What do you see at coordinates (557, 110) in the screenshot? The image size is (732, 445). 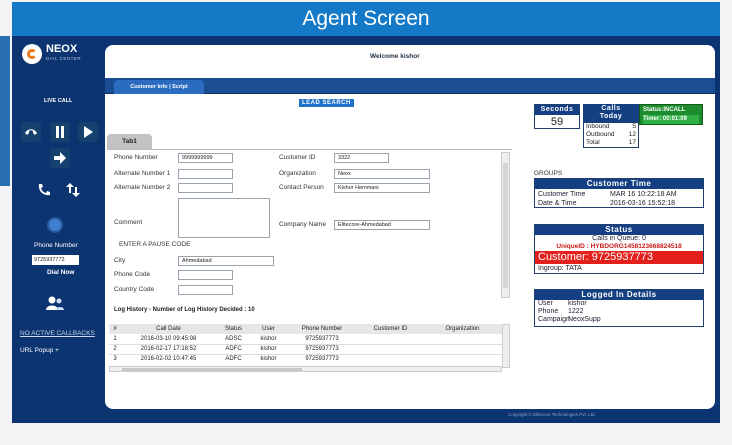 I see `seconds-label: Seconds` at bounding box center [557, 110].